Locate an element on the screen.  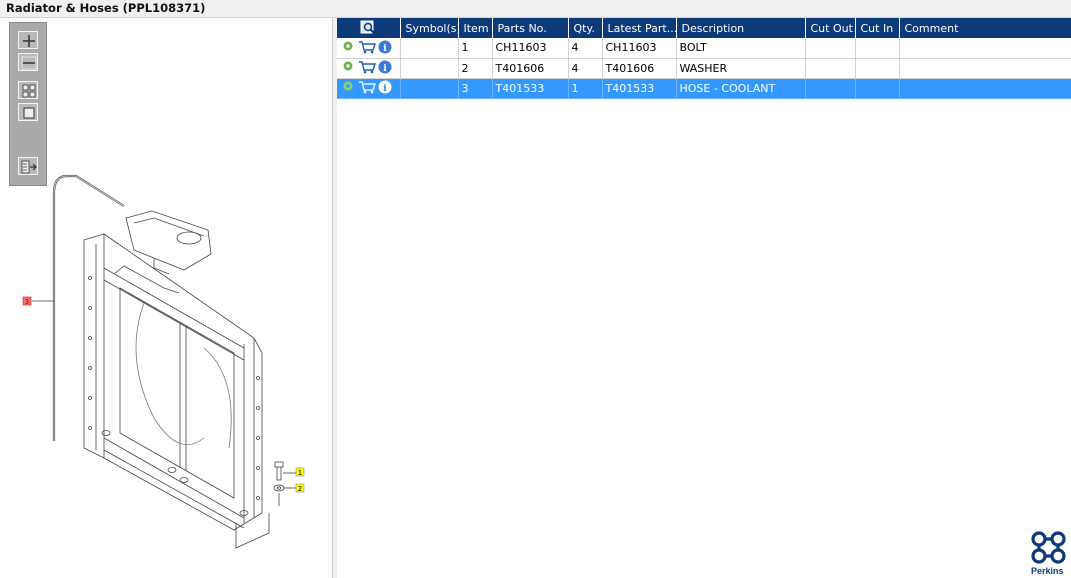
column-header-parts-no: Parts No. is located at coordinates (530, 28).